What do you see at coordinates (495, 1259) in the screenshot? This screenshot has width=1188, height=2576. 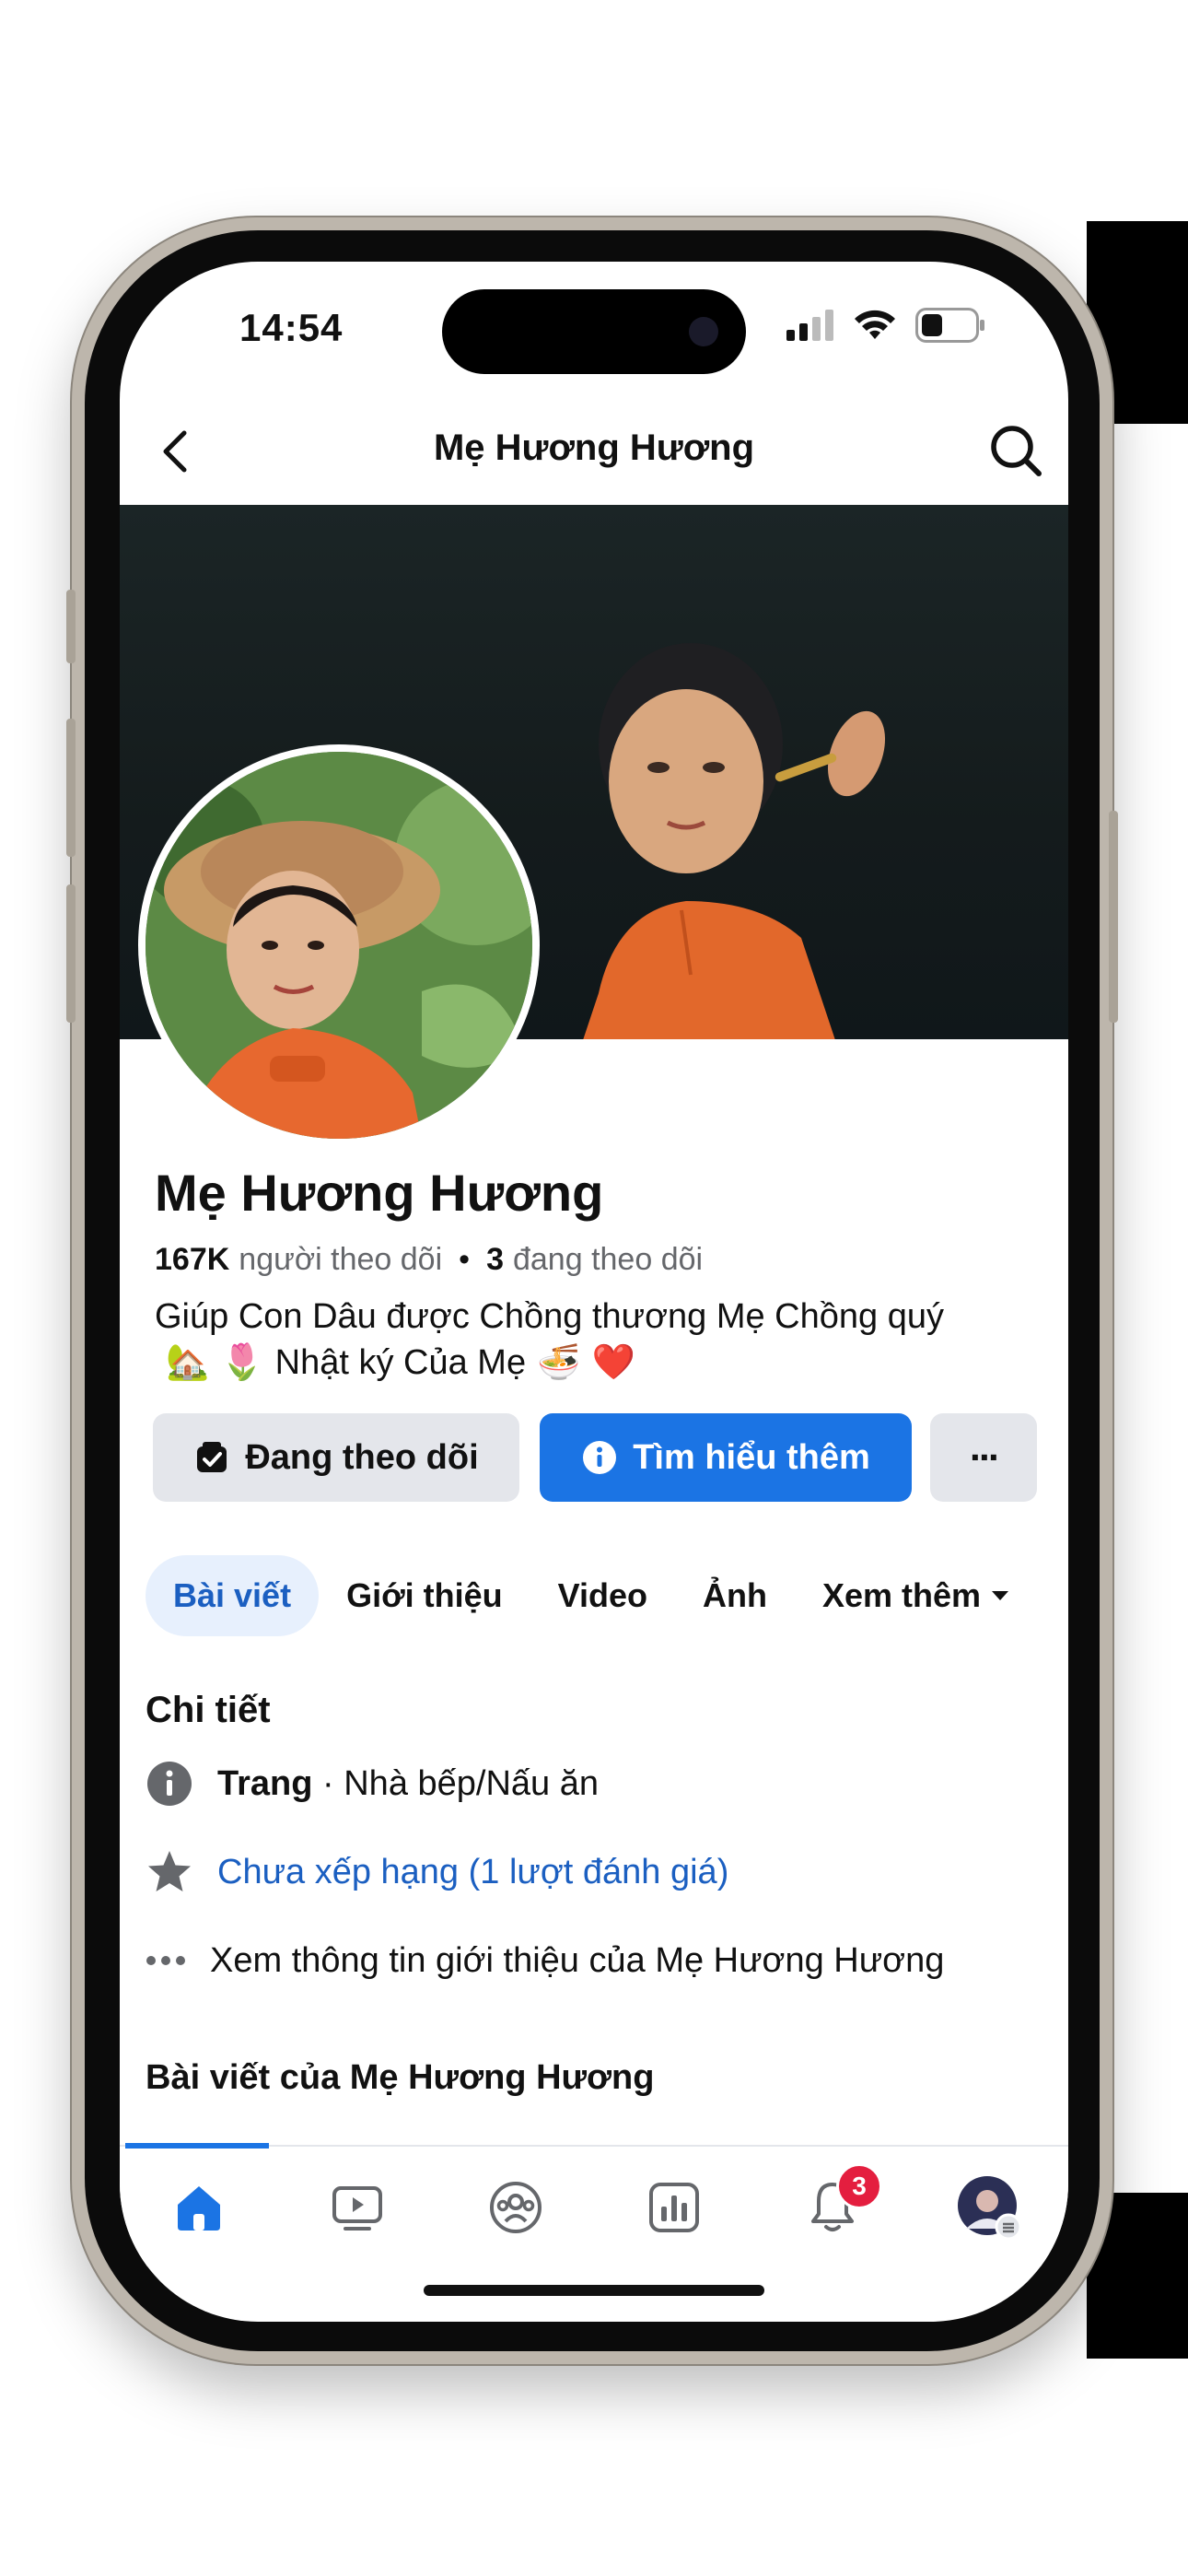 I see `following-count: 3` at bounding box center [495, 1259].